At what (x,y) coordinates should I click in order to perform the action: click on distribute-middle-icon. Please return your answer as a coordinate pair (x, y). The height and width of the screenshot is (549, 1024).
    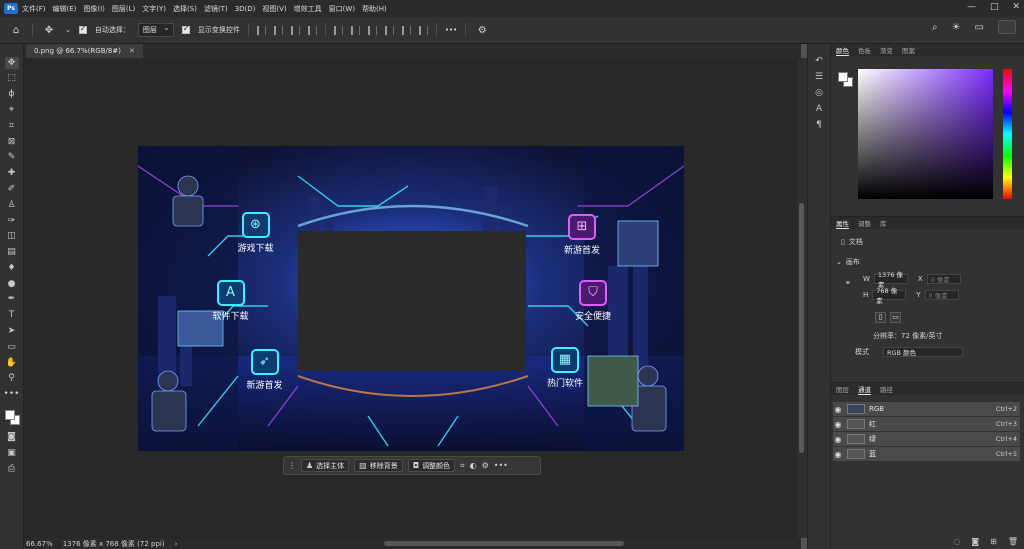
    Looking at the image, I should click on (406, 30).